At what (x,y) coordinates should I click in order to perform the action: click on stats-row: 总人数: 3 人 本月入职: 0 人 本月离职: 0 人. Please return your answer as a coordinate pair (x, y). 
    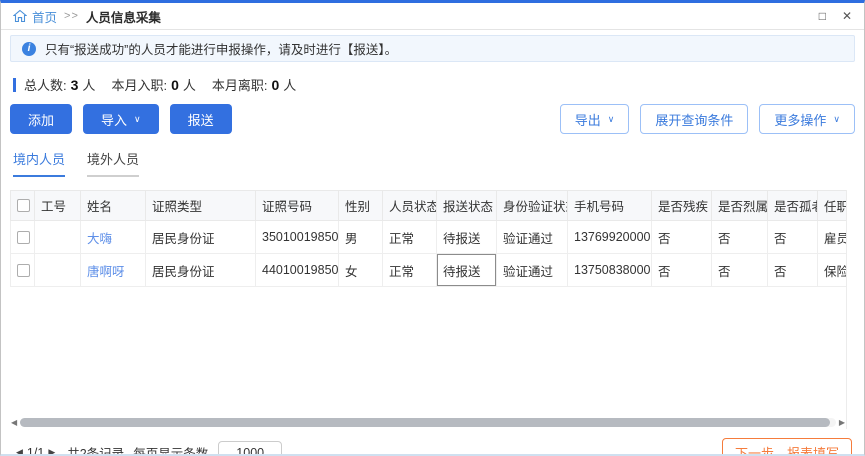
    Looking at the image, I should click on (438, 84).